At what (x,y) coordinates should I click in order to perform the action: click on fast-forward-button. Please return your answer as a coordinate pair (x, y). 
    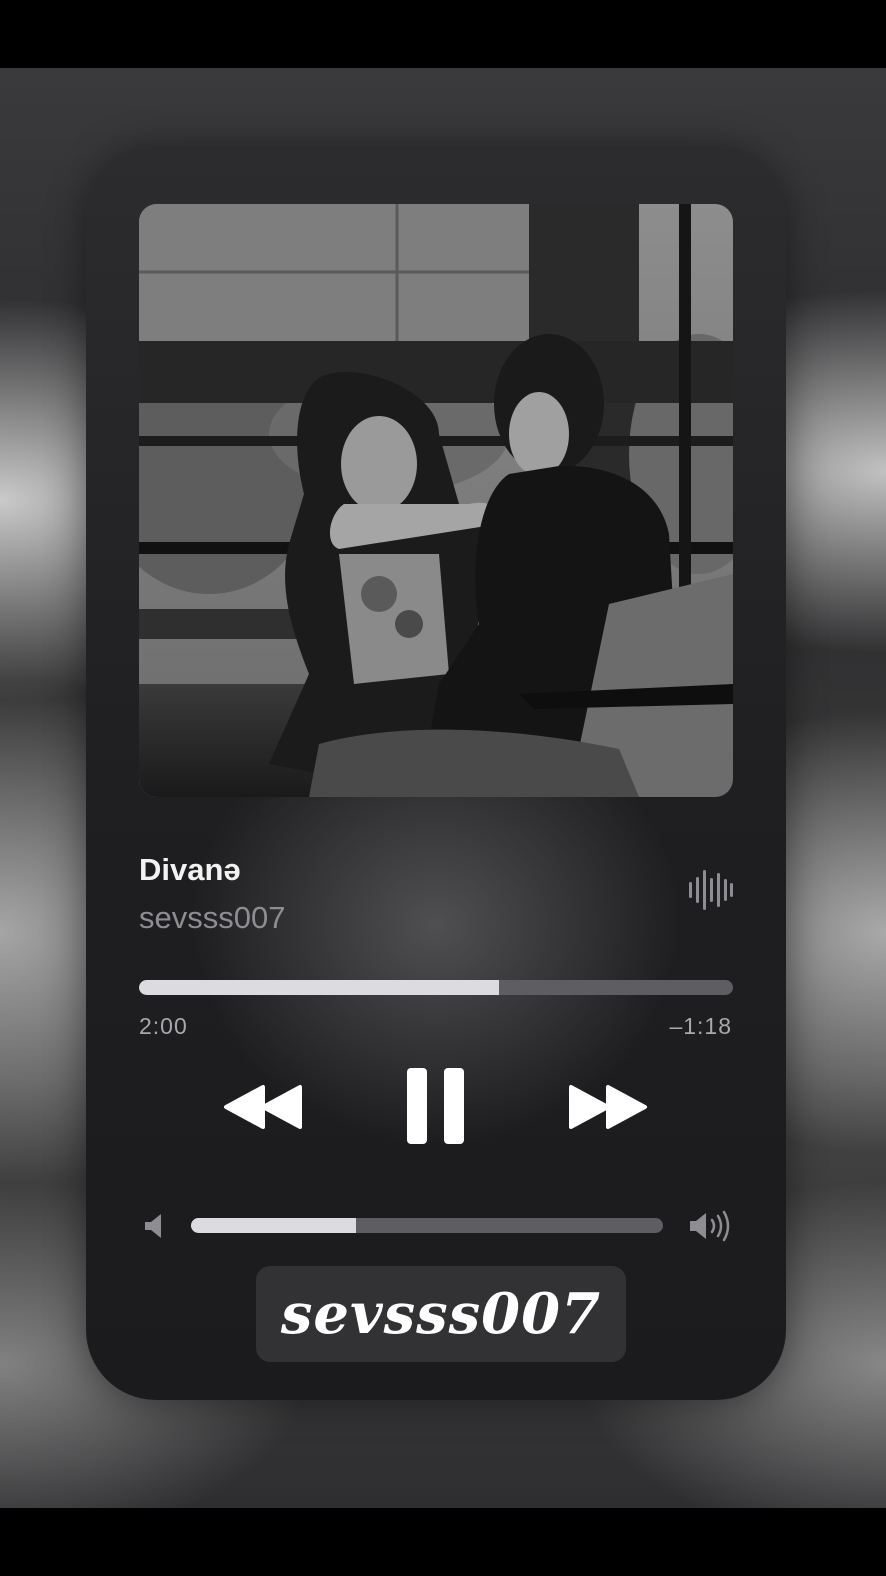
    Looking at the image, I should click on (608, 1107).